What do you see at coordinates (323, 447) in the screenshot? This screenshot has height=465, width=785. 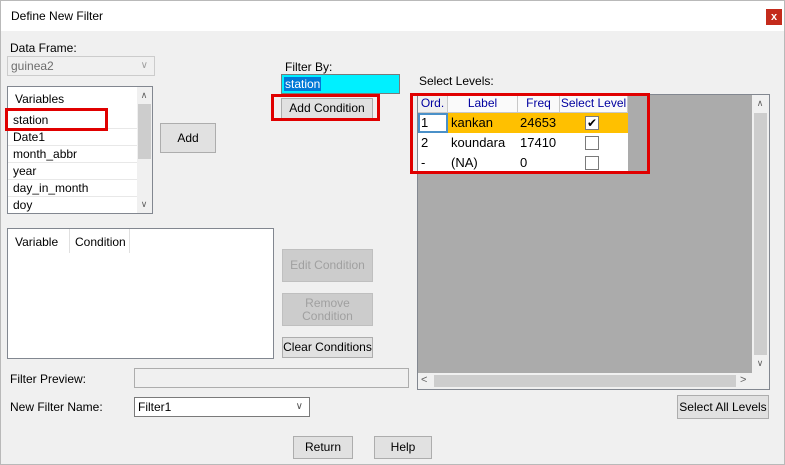 I see `return-button: Return` at bounding box center [323, 447].